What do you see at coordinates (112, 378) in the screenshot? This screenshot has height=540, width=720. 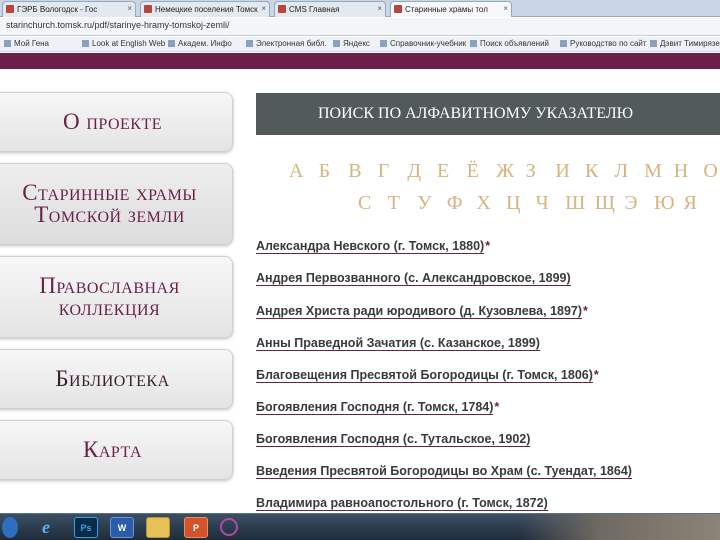 I see `menu-item-label: Библиотека` at bounding box center [112, 378].